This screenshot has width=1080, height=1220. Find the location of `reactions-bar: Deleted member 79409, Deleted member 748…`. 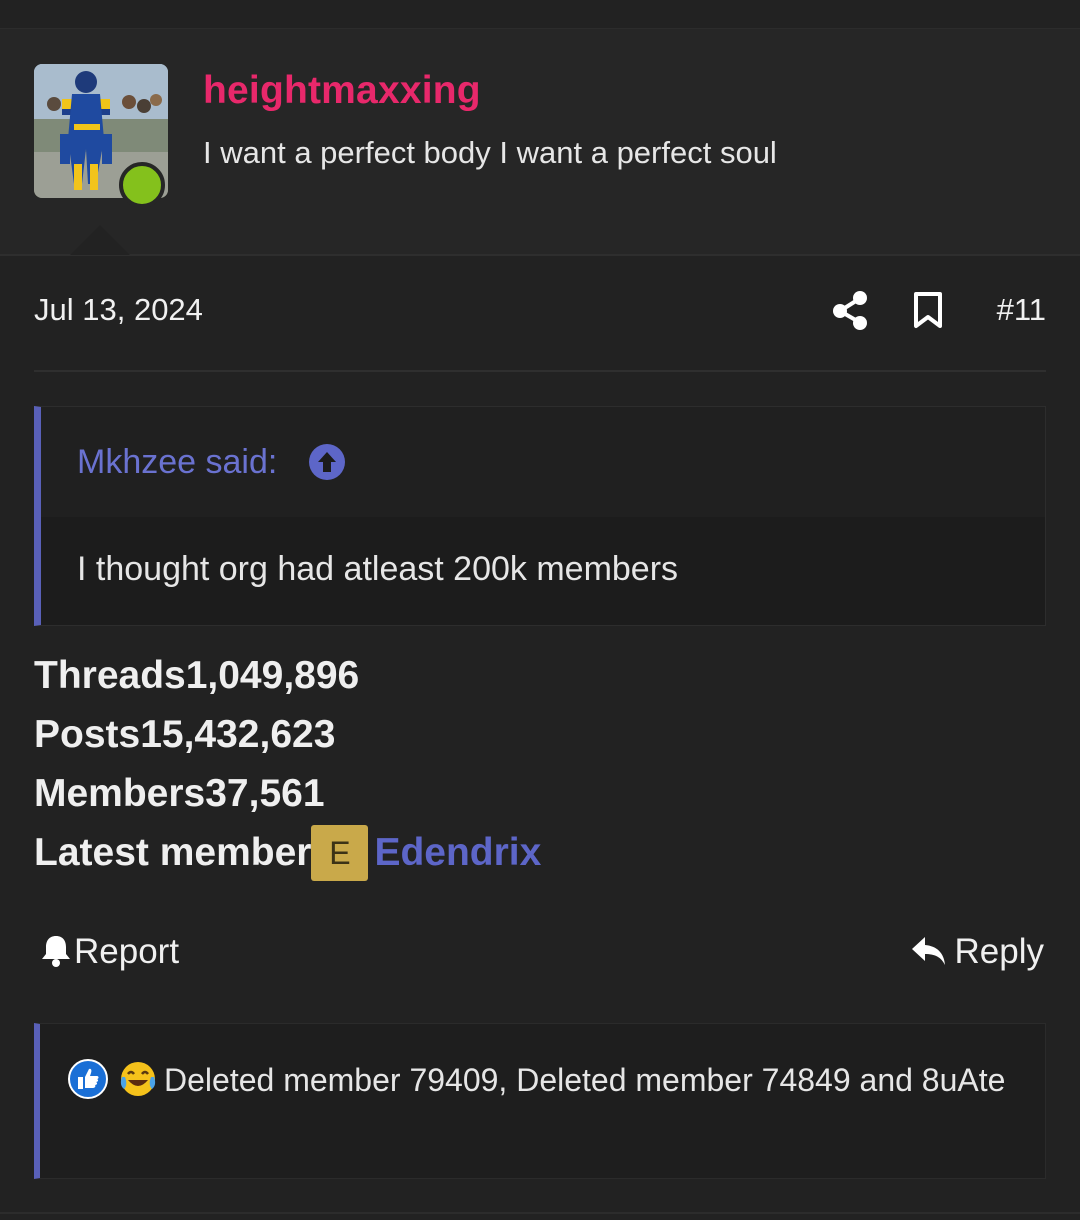

reactions-bar: Deleted member 79409, Deleted member 748… is located at coordinates (540, 1101).